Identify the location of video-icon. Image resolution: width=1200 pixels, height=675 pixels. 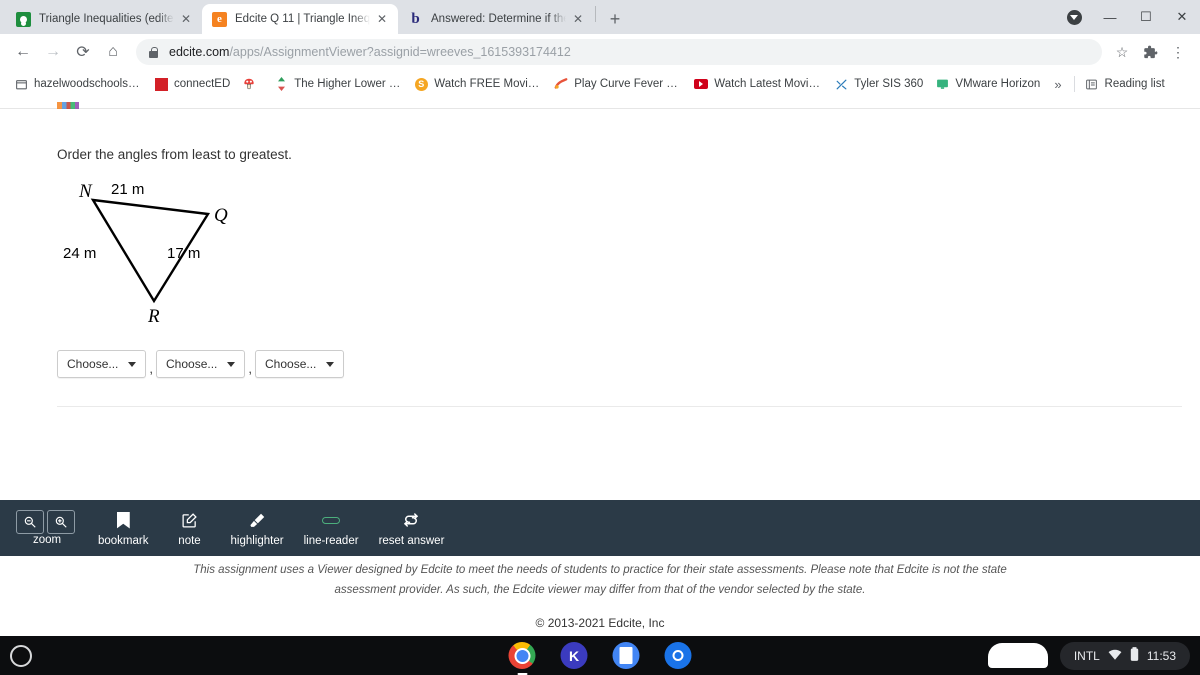
(701, 84).